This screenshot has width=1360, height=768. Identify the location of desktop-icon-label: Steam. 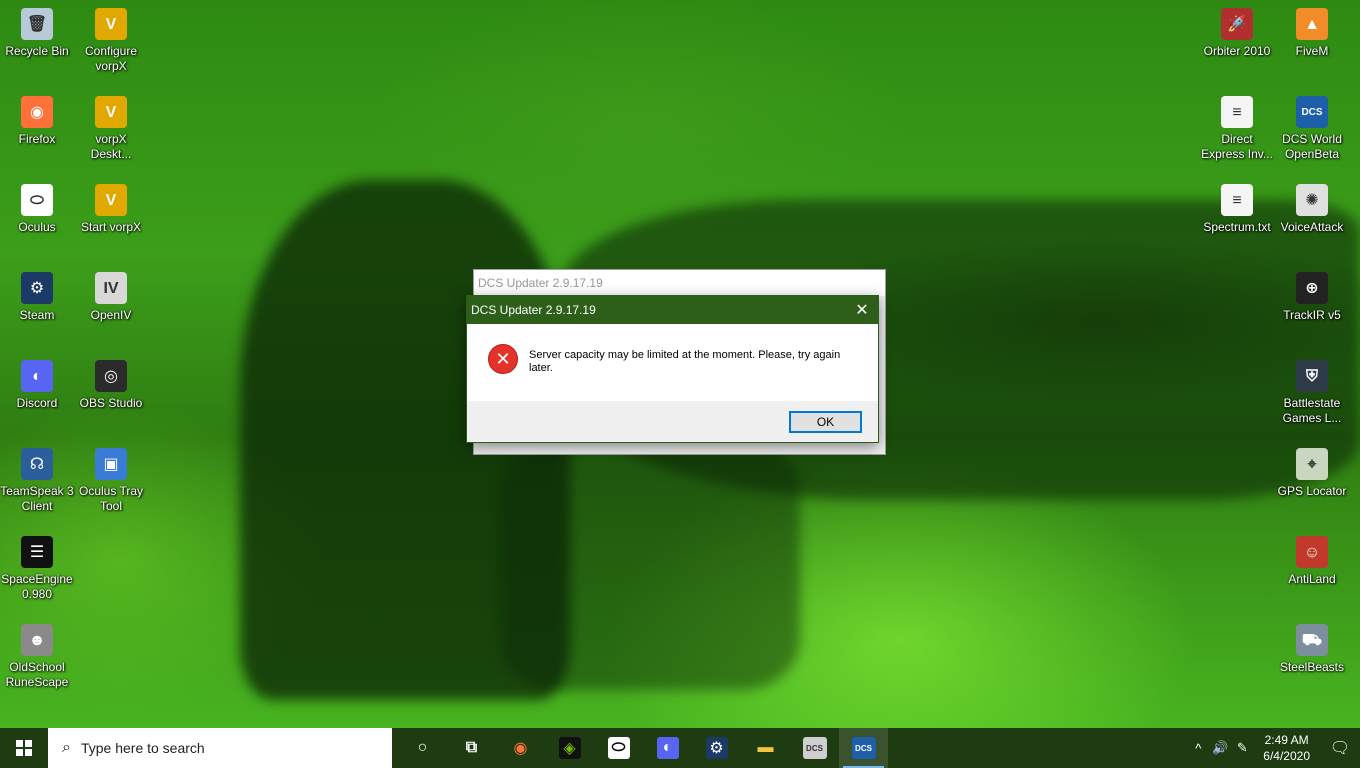
(37, 315).